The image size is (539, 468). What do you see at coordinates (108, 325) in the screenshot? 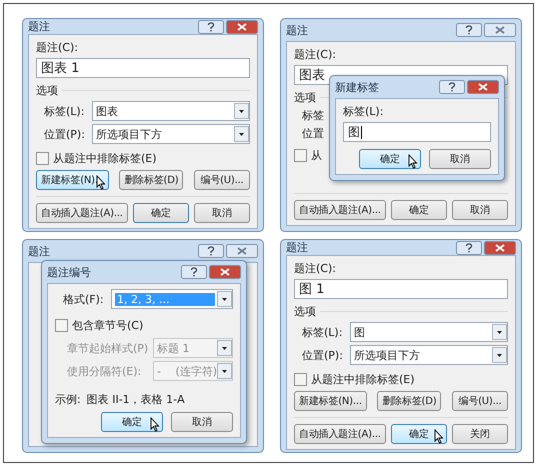
I see `checkbox-label: 包含章节号(C)` at bounding box center [108, 325].